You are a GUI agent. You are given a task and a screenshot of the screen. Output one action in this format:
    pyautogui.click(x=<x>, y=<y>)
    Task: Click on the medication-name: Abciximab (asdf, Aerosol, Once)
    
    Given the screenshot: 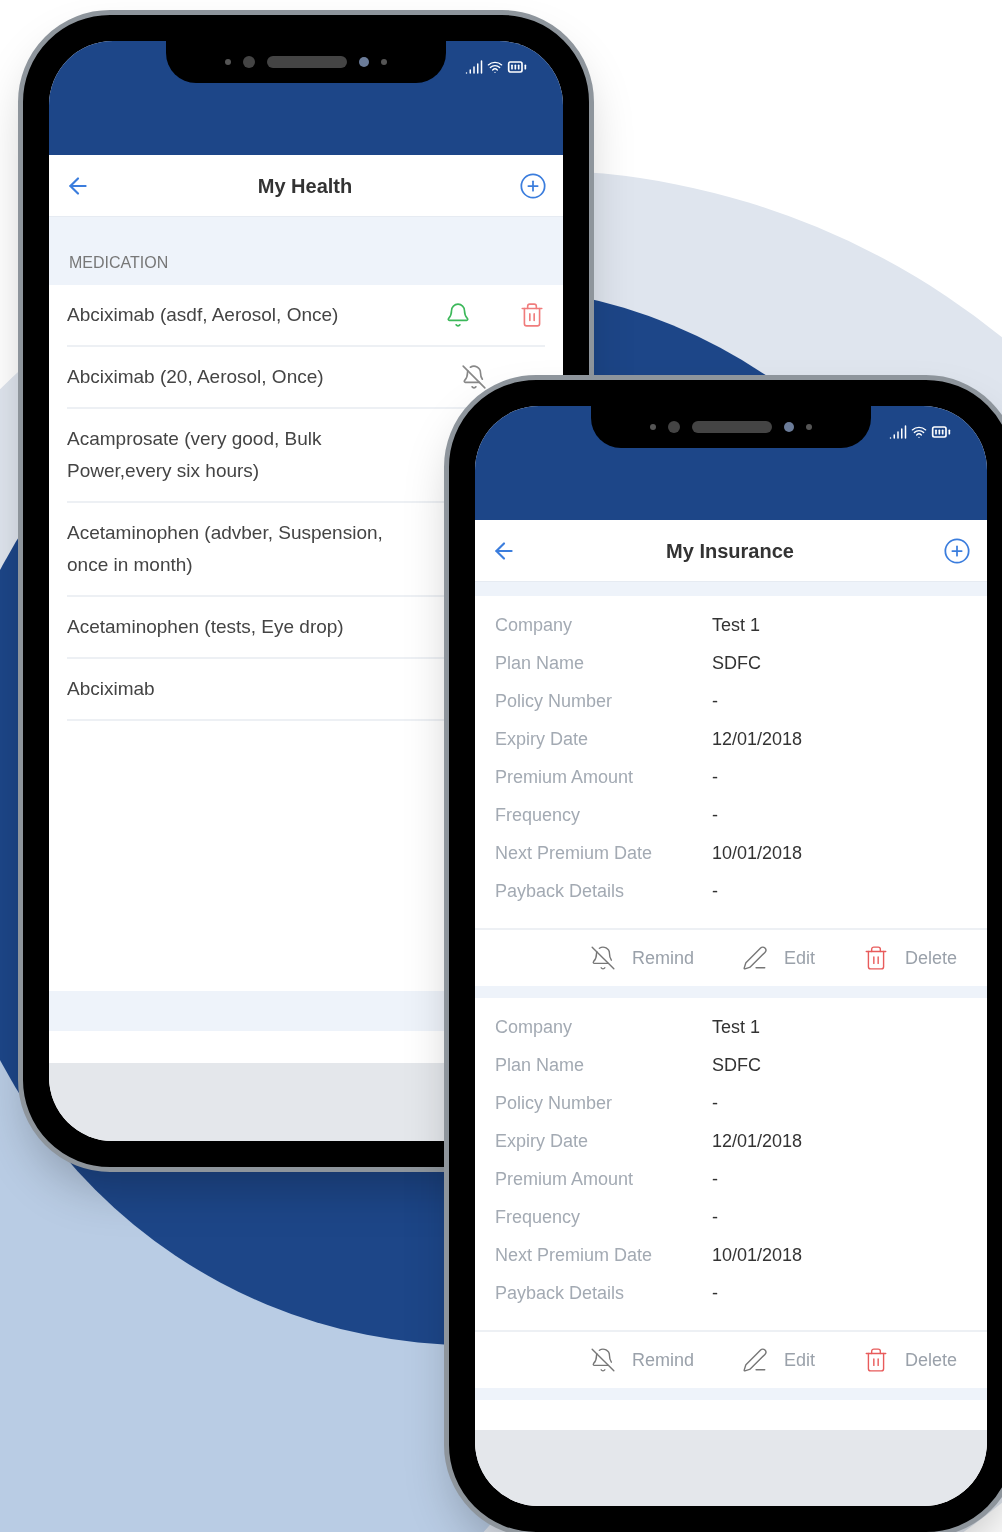 What is the action you would take?
    pyautogui.click(x=203, y=315)
    